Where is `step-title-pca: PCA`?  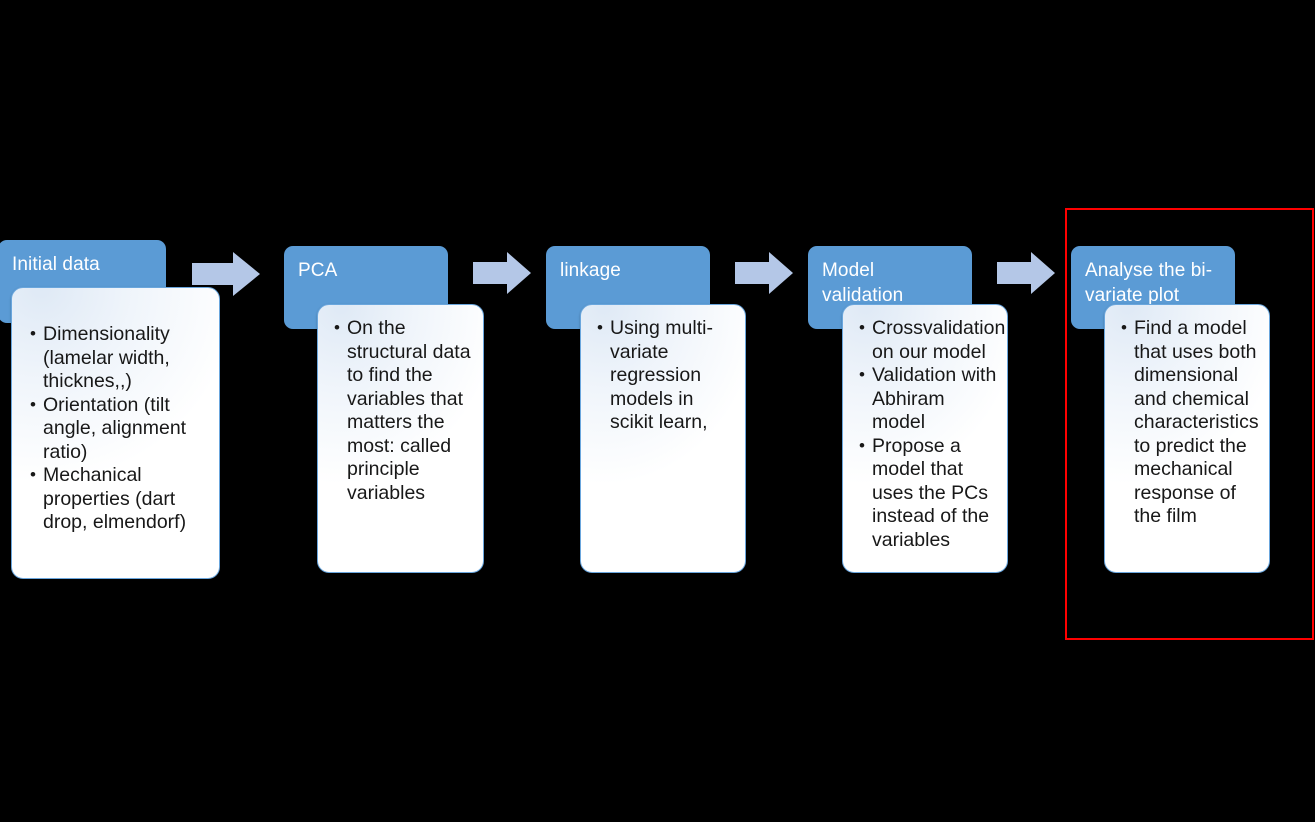
step-title-pca: PCA is located at coordinates (318, 270).